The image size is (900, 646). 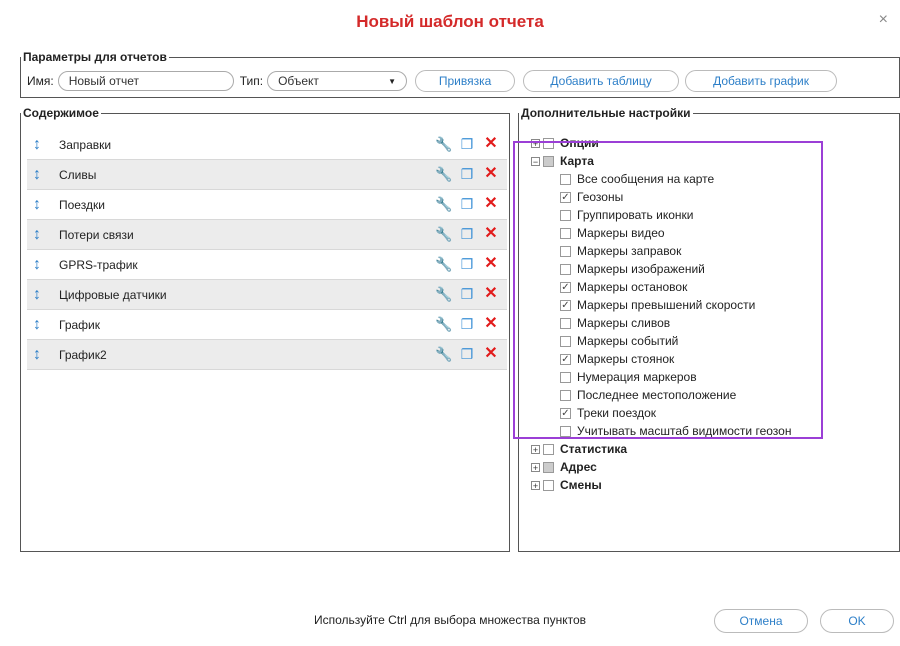 I want to click on add-chart-button: Добавить график, so click(x=761, y=81).